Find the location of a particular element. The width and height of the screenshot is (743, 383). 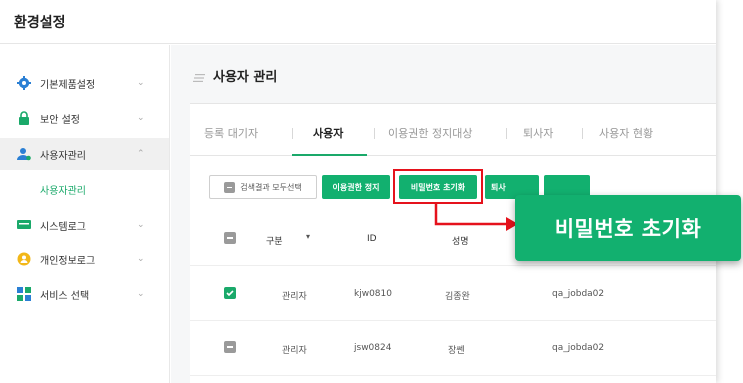

gear-icon is located at coordinates (24, 83).